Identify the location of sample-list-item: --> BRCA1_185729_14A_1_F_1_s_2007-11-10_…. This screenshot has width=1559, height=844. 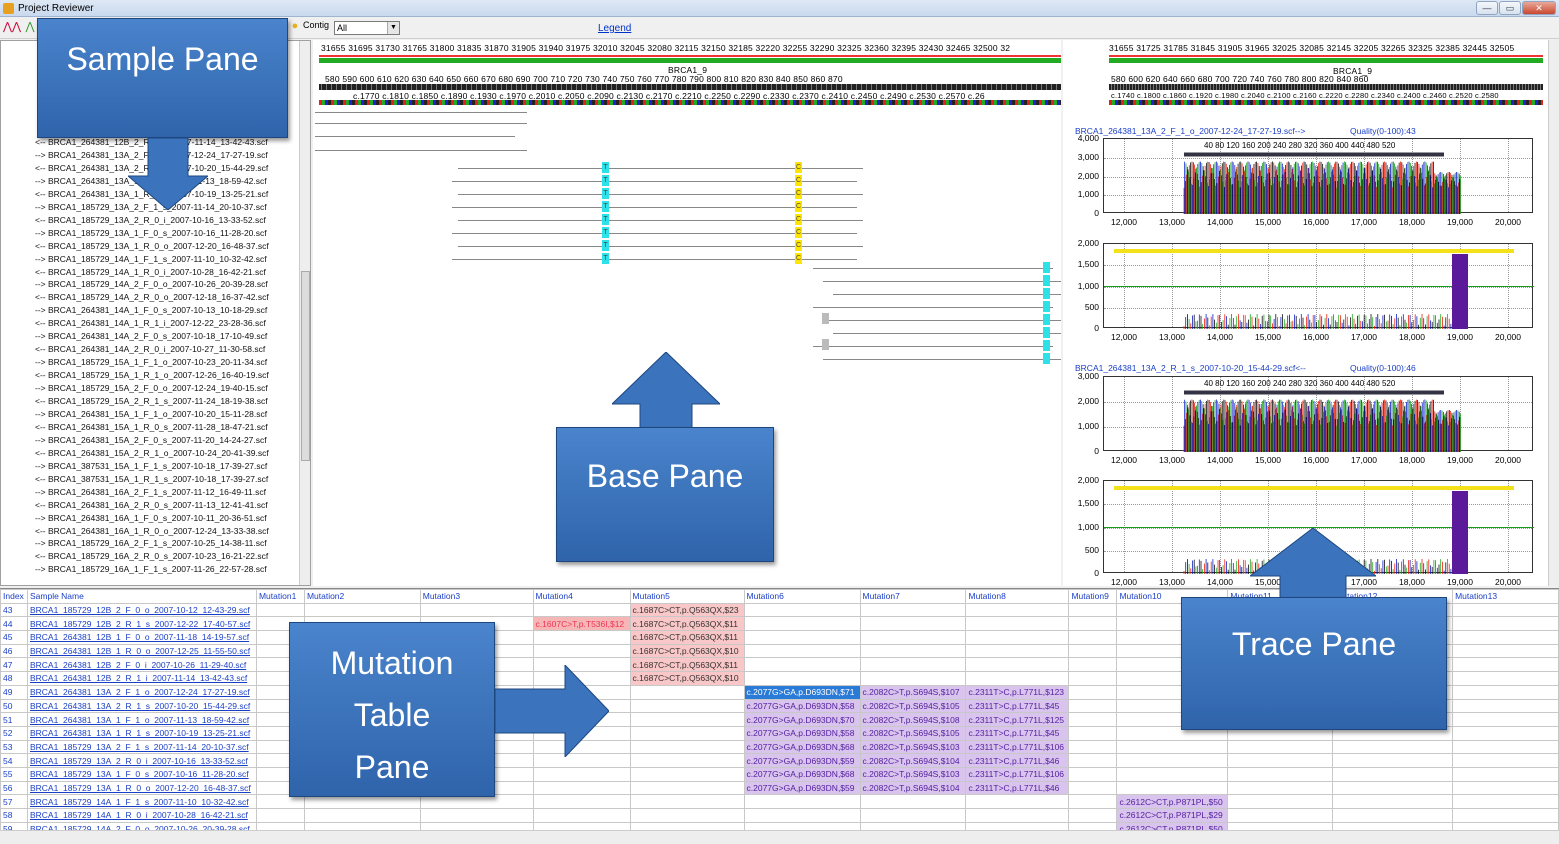
(151, 259).